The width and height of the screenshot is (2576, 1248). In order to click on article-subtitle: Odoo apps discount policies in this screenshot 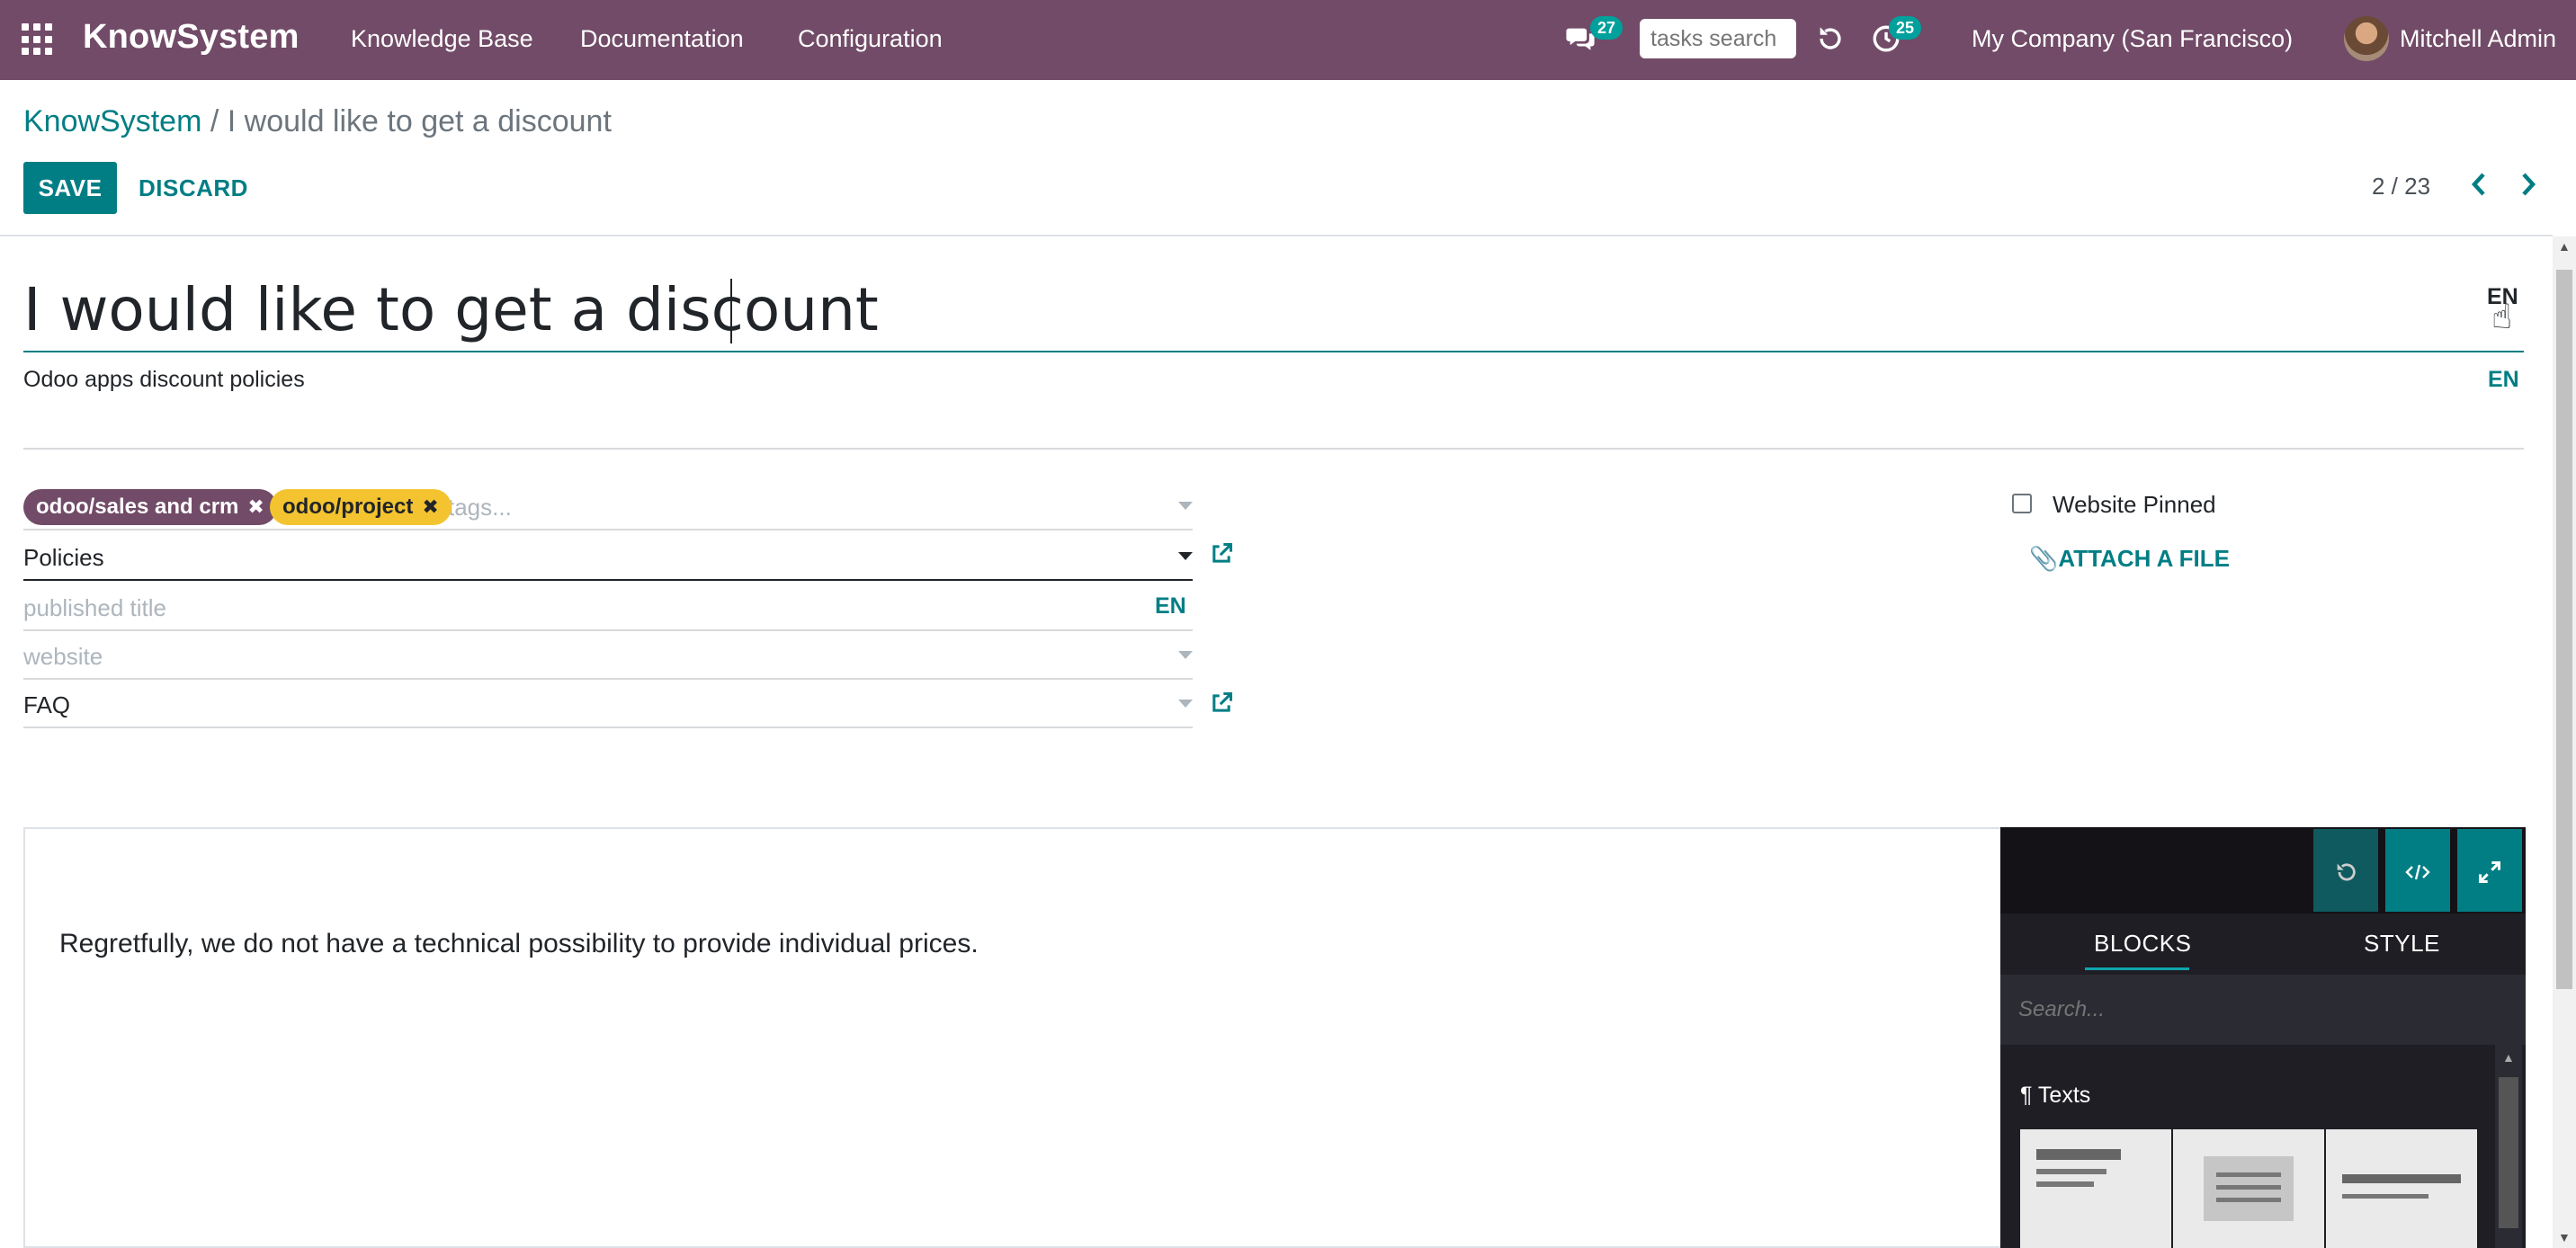, I will do `click(164, 380)`.